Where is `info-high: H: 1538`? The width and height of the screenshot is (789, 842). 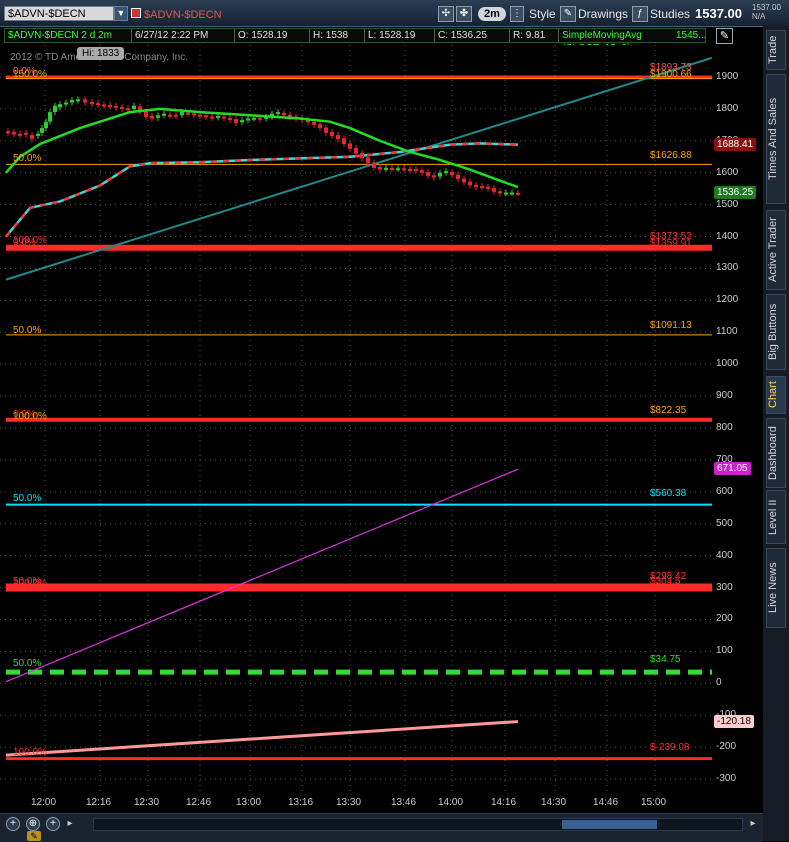
info-high: H: 1538 is located at coordinates (337, 35).